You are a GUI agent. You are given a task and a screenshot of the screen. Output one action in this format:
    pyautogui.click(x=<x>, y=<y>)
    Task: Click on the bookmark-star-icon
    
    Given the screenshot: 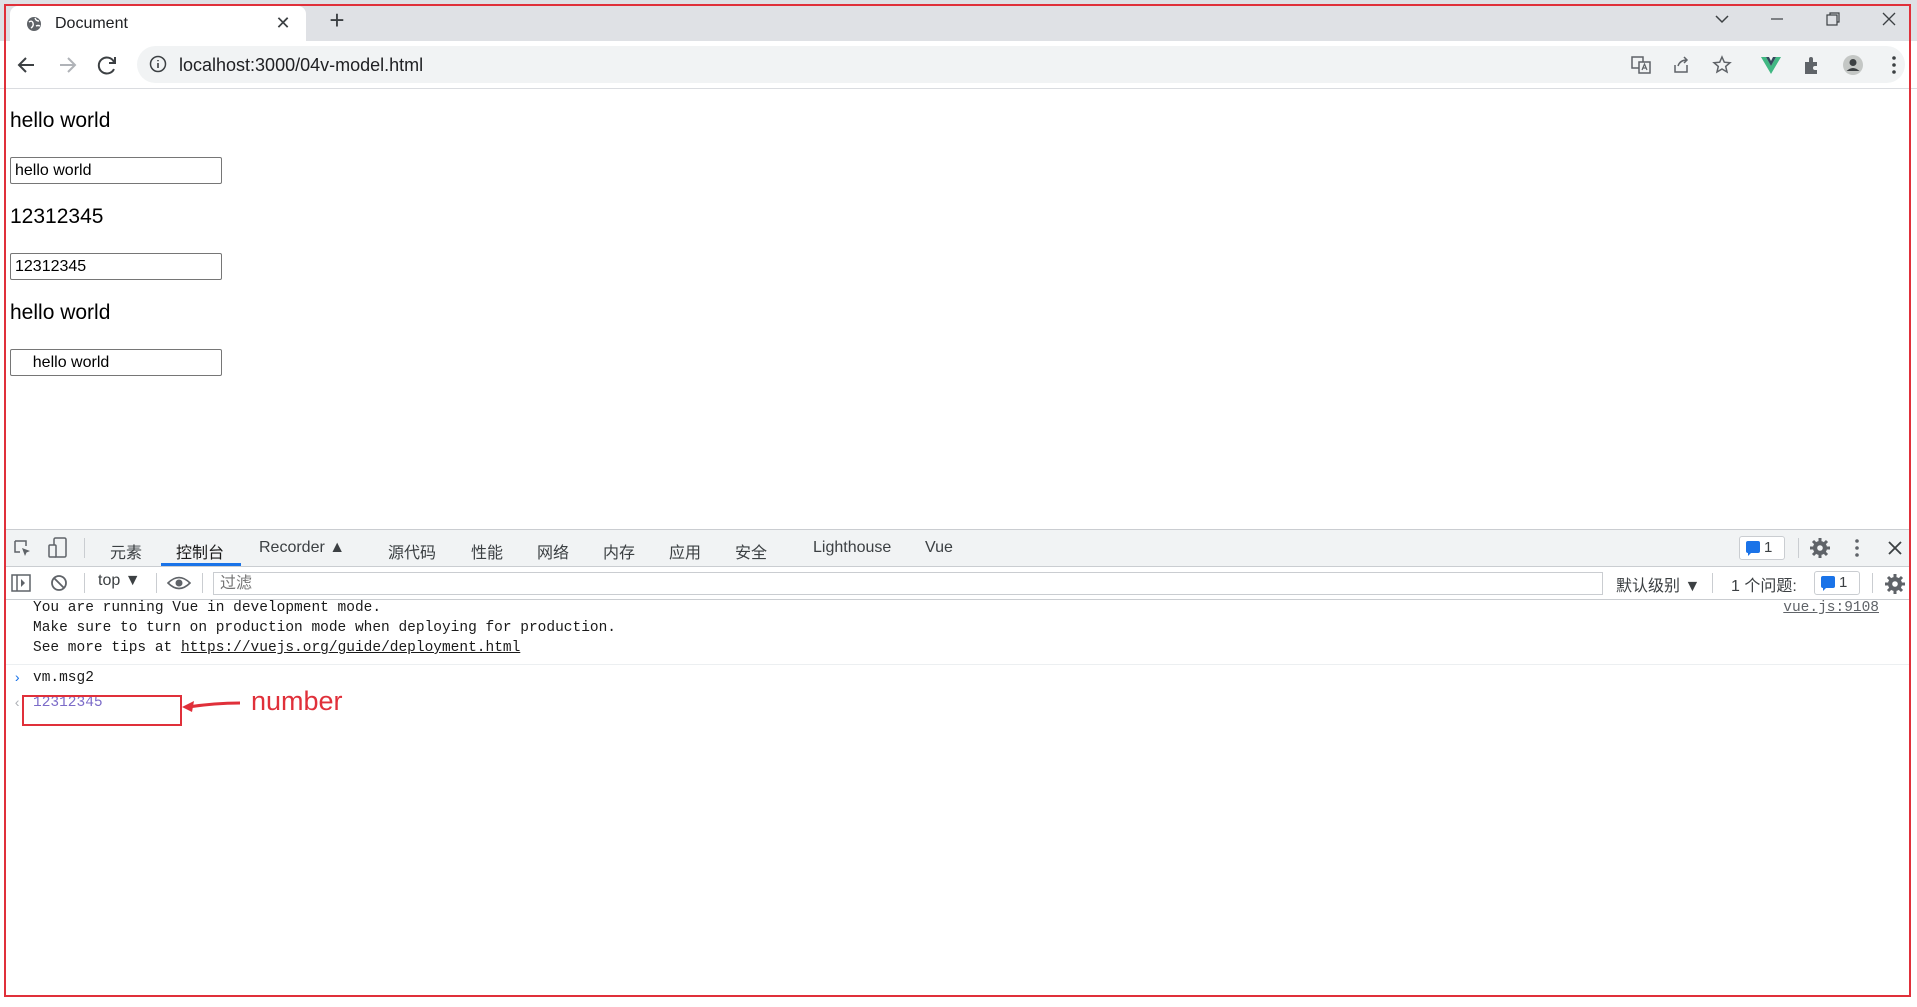 What is the action you would take?
    pyautogui.click(x=1722, y=65)
    